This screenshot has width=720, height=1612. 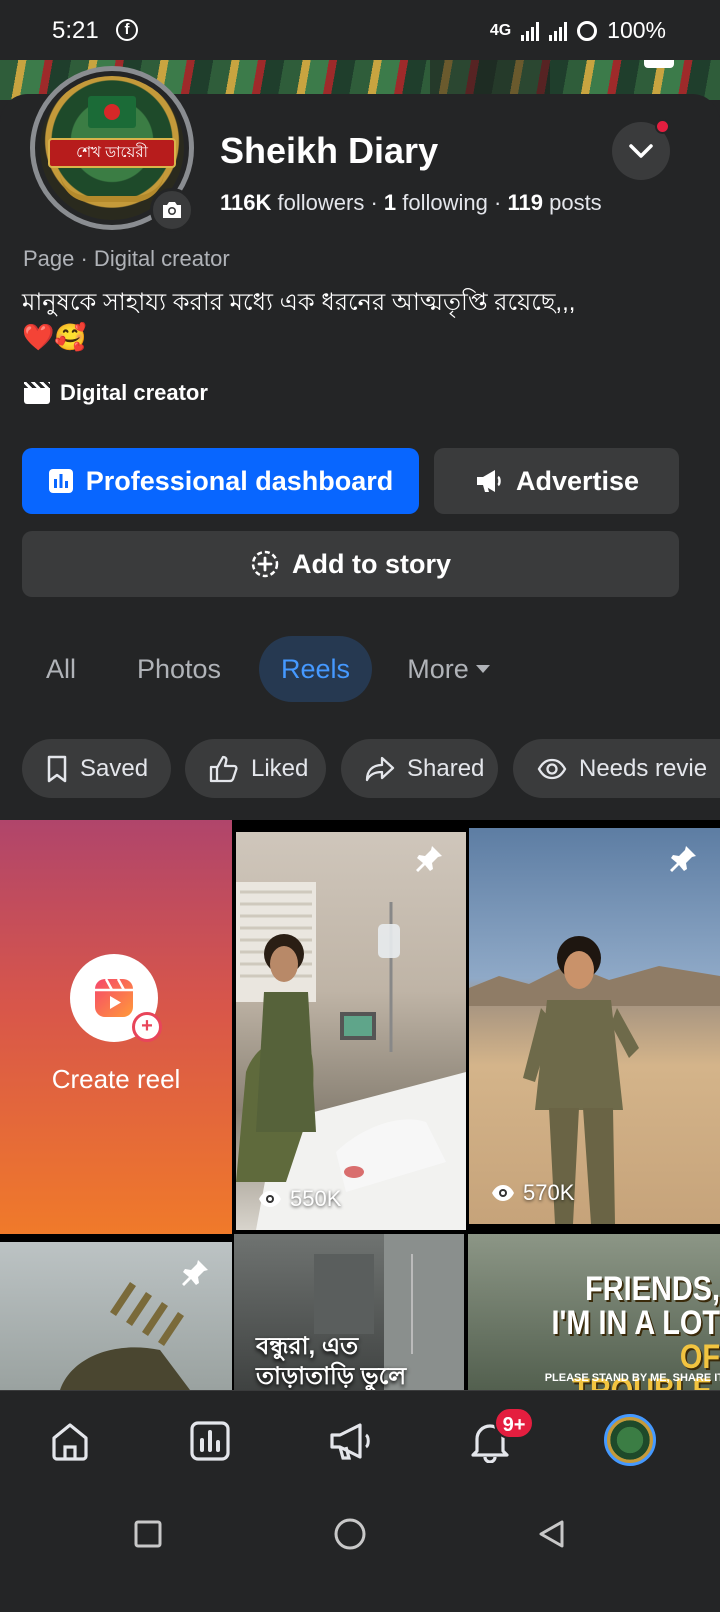 What do you see at coordinates (482, 669) in the screenshot?
I see `caret-down-icon` at bounding box center [482, 669].